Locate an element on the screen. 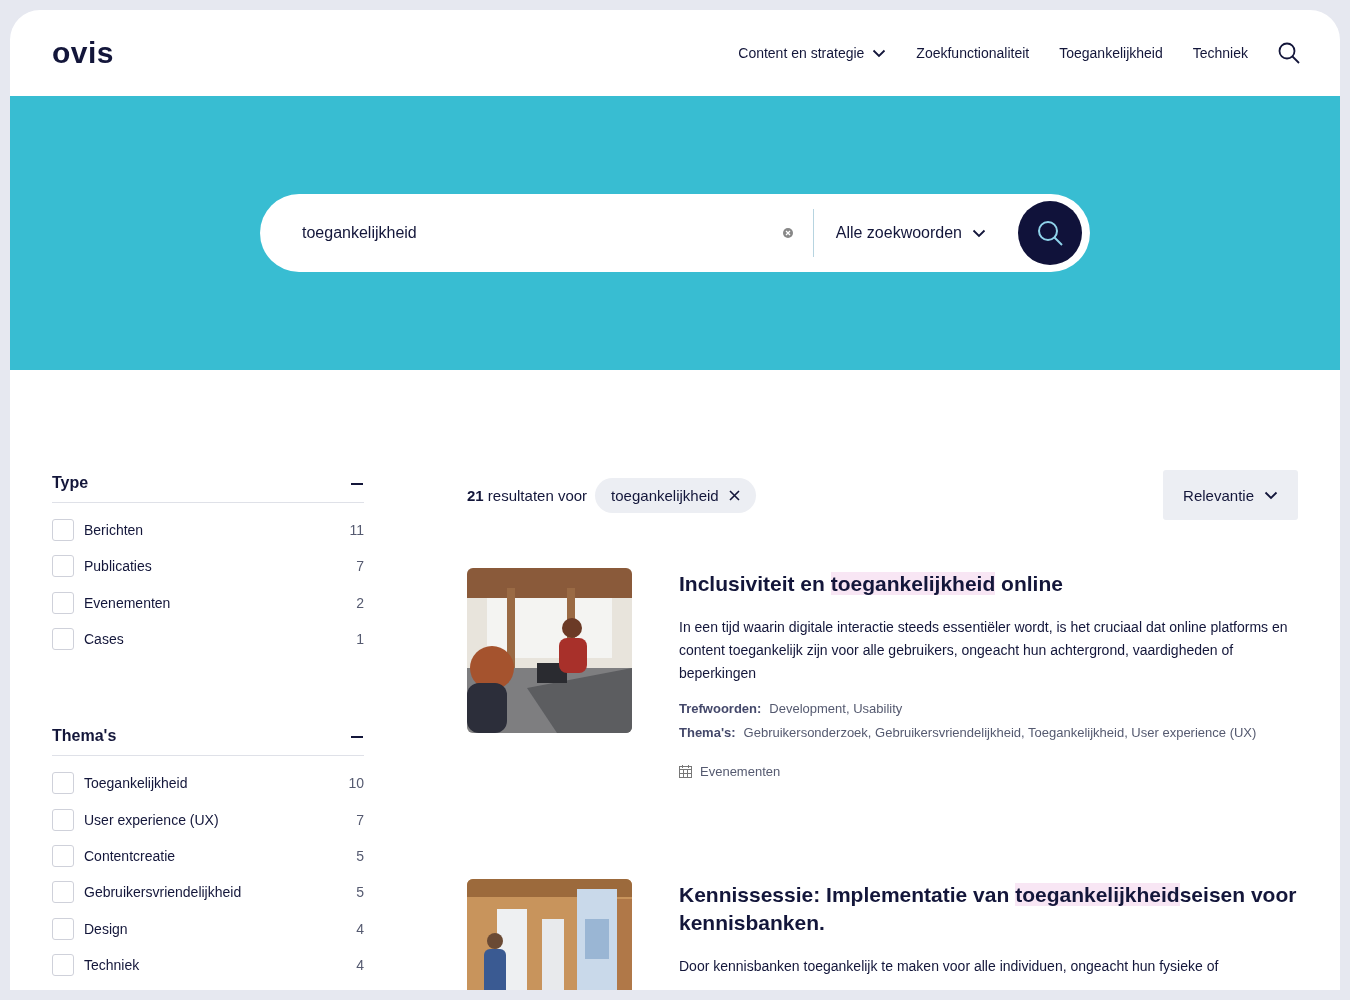 This screenshot has width=1350, height=1000. result-type: Evenementen is located at coordinates (740, 771).